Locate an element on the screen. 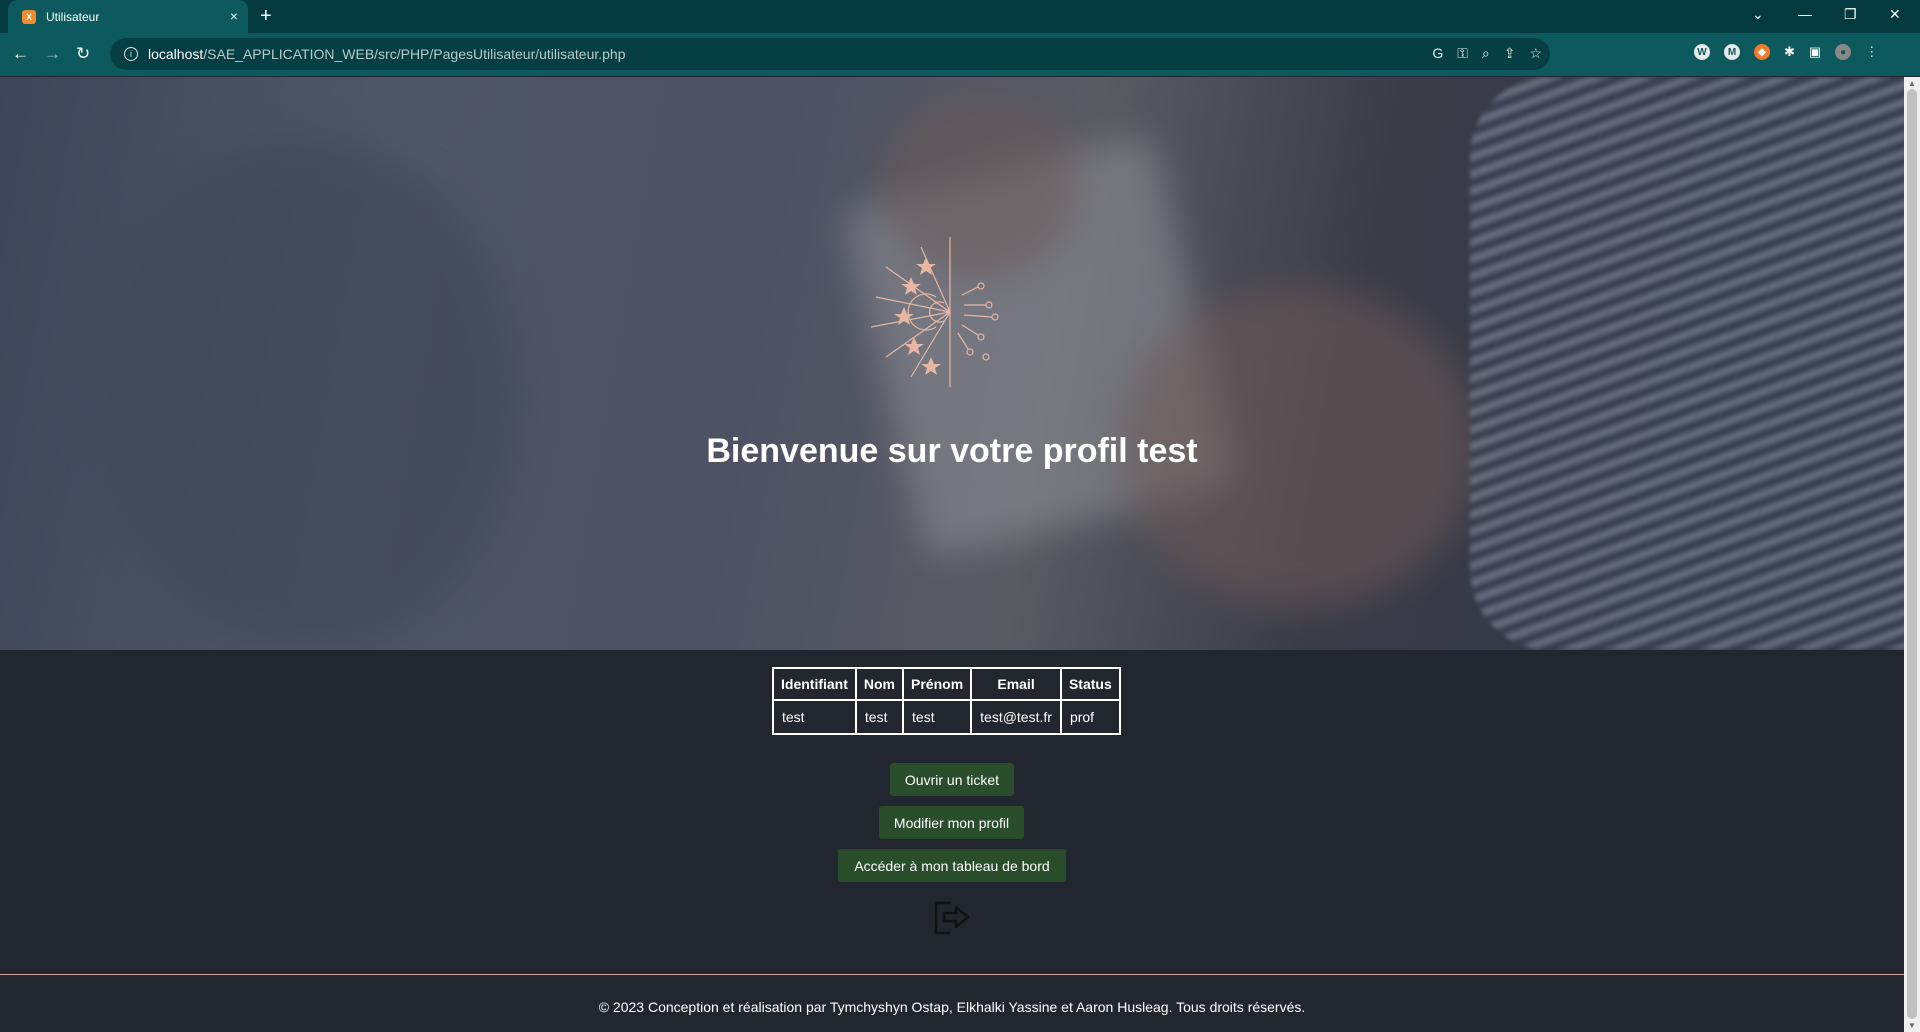 This screenshot has width=1920, height=1032. table-cell: test@test.fr is located at coordinates (1016, 717).